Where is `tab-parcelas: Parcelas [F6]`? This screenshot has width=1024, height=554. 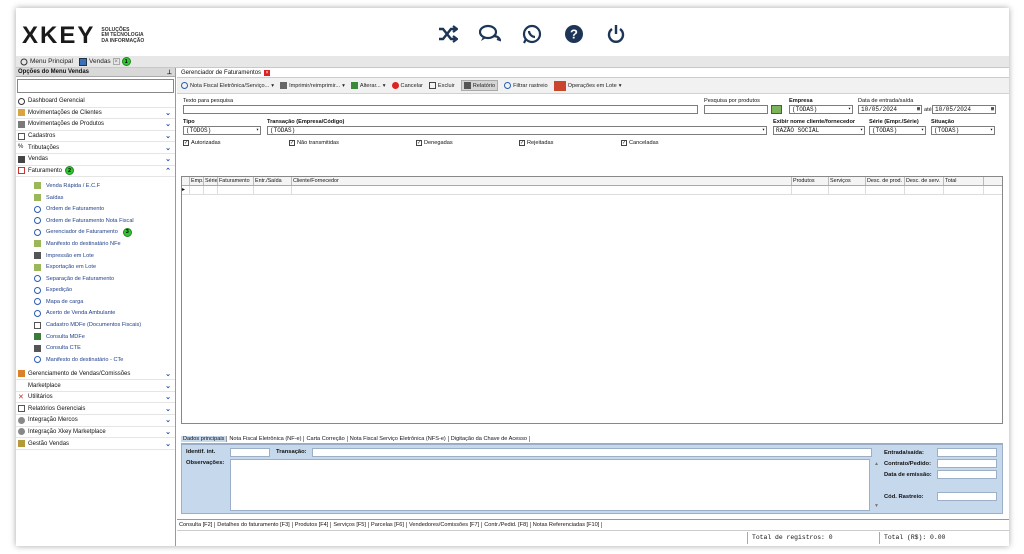 tab-parcelas: Parcelas [F6] is located at coordinates (388, 524).